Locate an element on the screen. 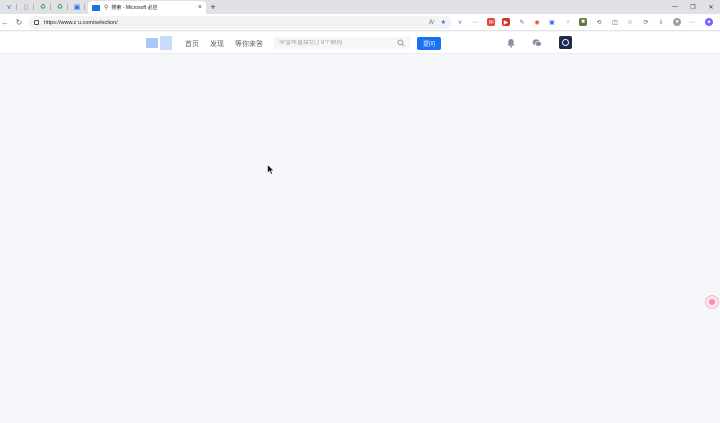 The height and width of the screenshot is (423, 720). profile-avatar-icon: ● is located at coordinates (677, 22).